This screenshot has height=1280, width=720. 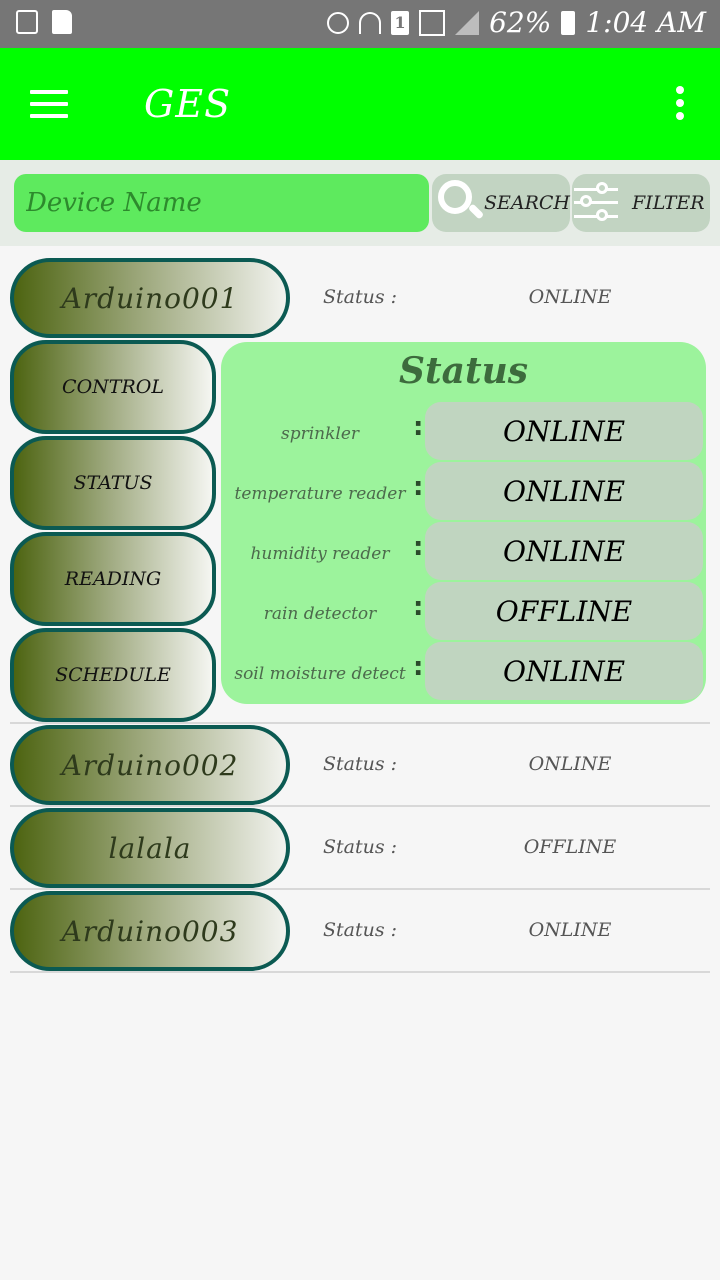 What do you see at coordinates (150, 765) in the screenshot?
I see `device-button: Arduino002` at bounding box center [150, 765].